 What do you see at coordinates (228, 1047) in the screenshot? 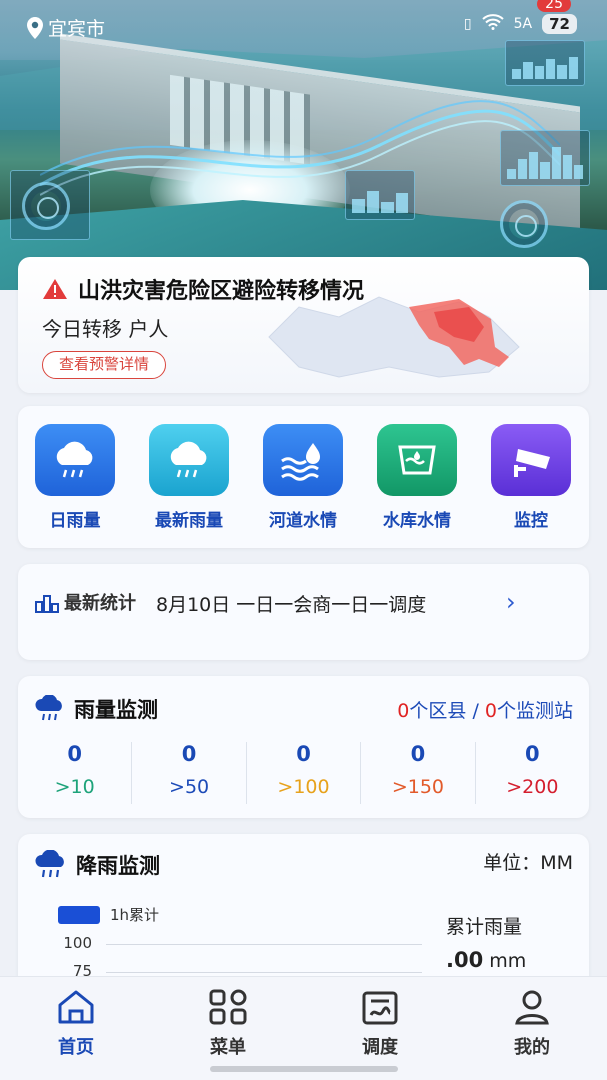
I see `tab-label: 菜单` at bounding box center [228, 1047].